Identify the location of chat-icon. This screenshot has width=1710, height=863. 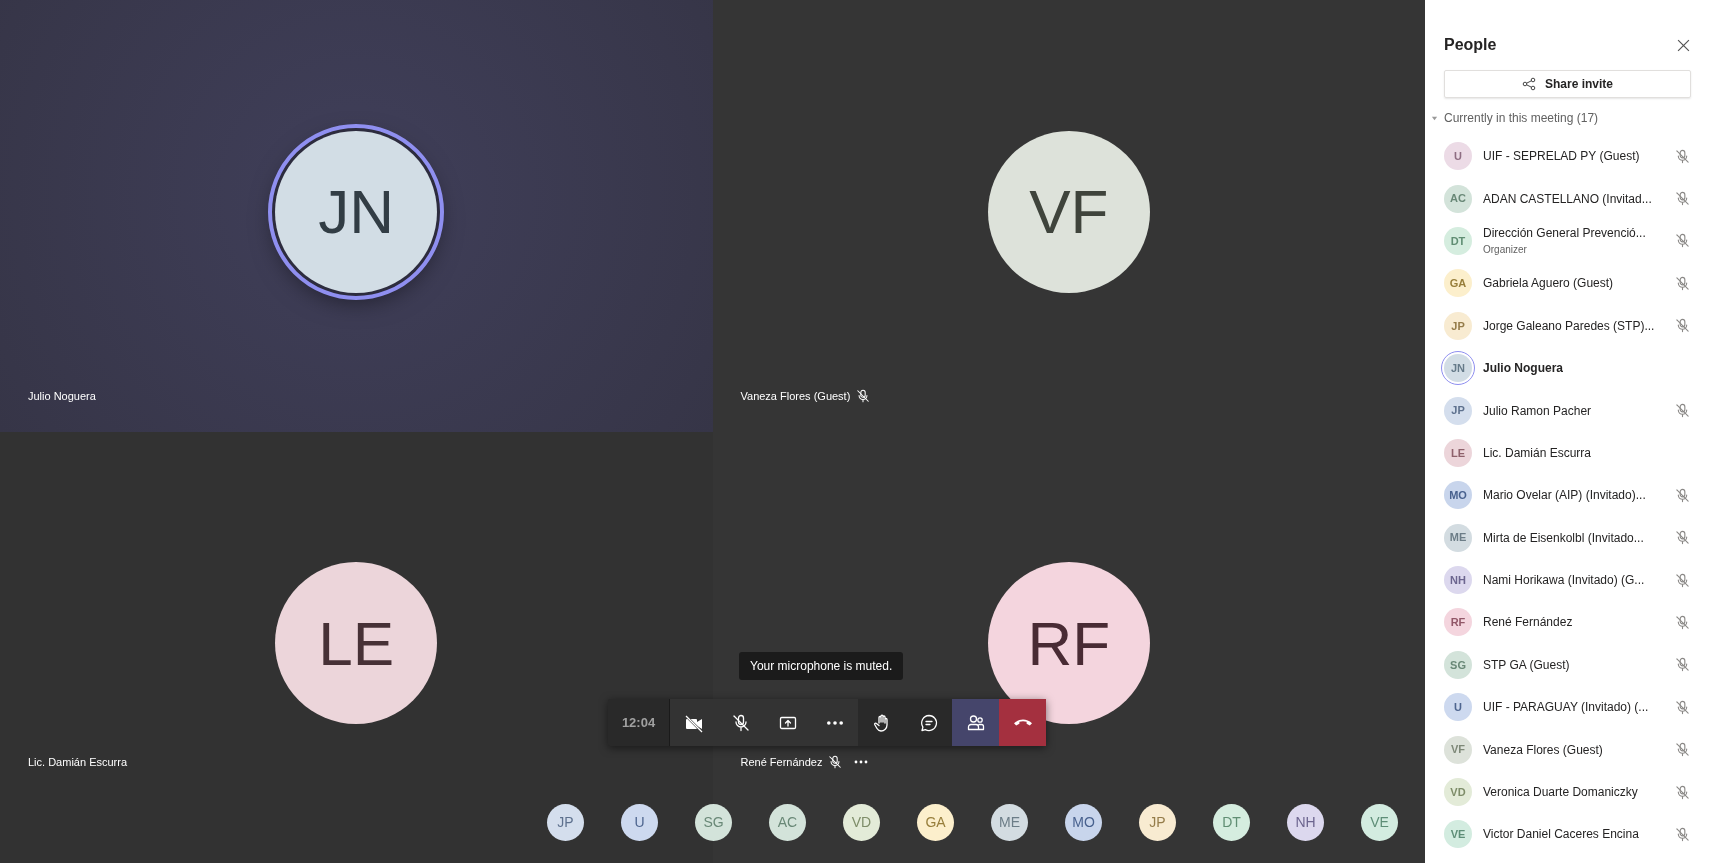
(928, 722).